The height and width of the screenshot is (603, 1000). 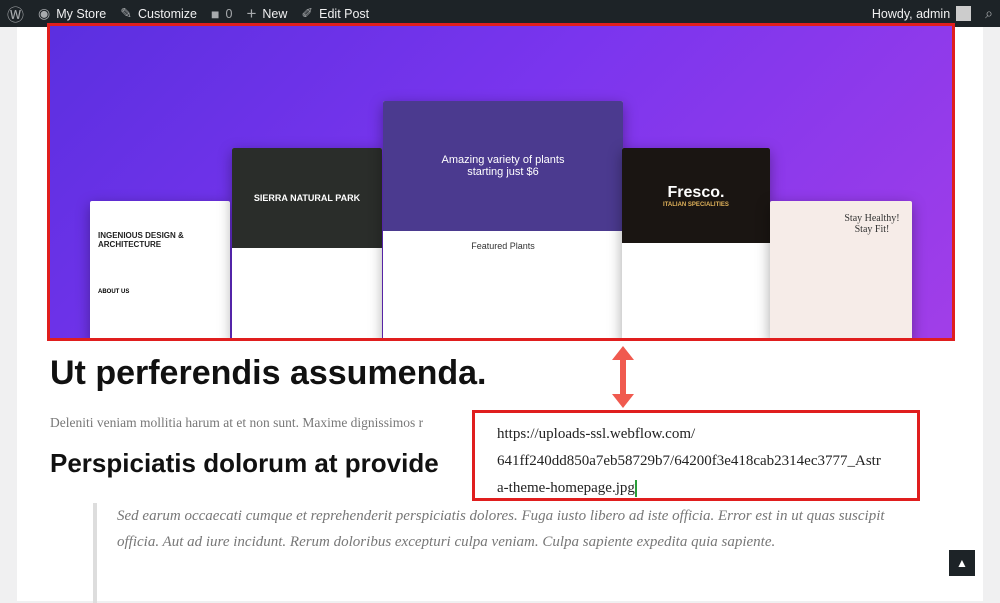 I want to click on scroll-to-top-button: ▲, so click(x=962, y=563).